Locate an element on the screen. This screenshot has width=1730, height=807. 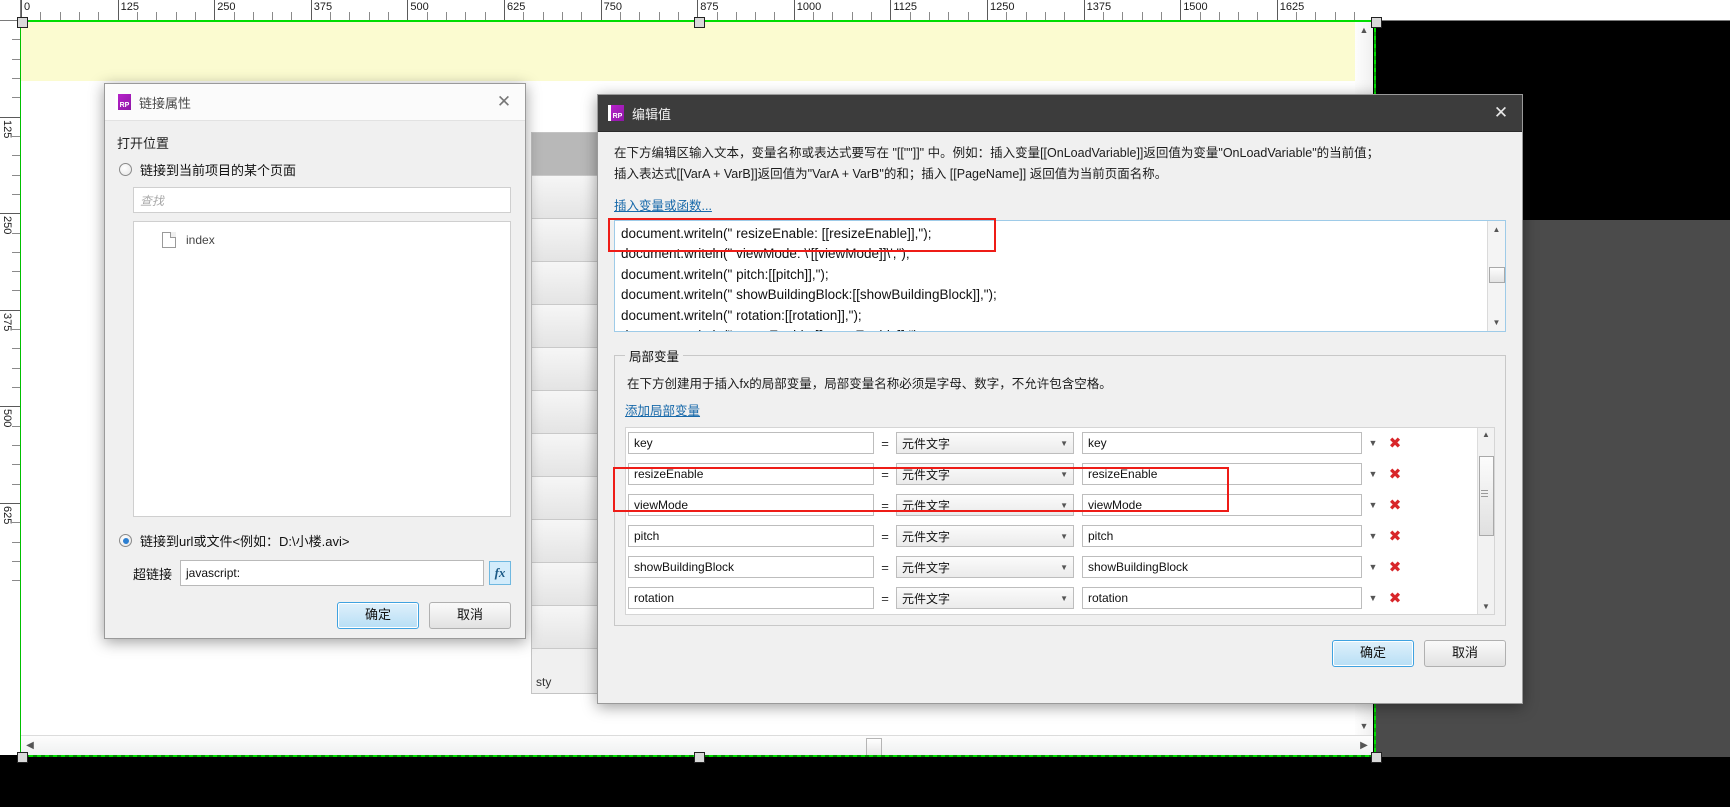
variable-name-input: key is located at coordinates (751, 443).